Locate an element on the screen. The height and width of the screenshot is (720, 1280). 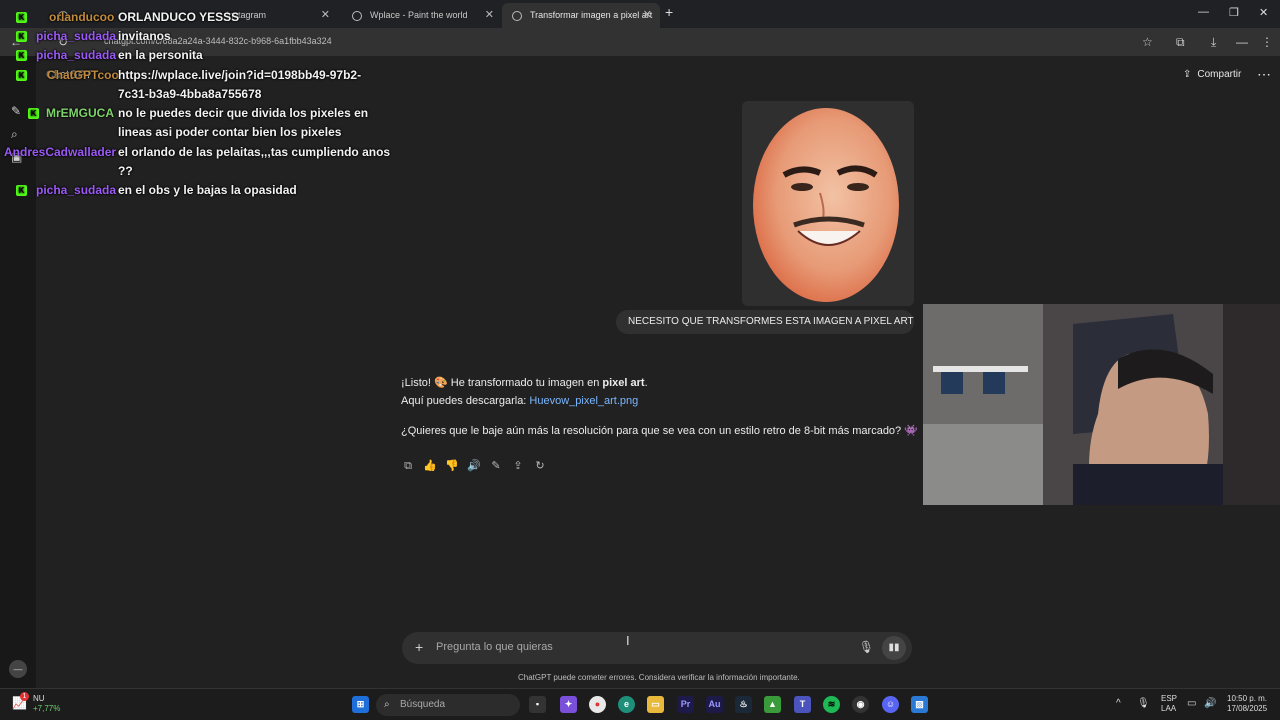
chat-message: K orlanducoo ORLANDUCO YESSS is located at coordinates (216, 18).